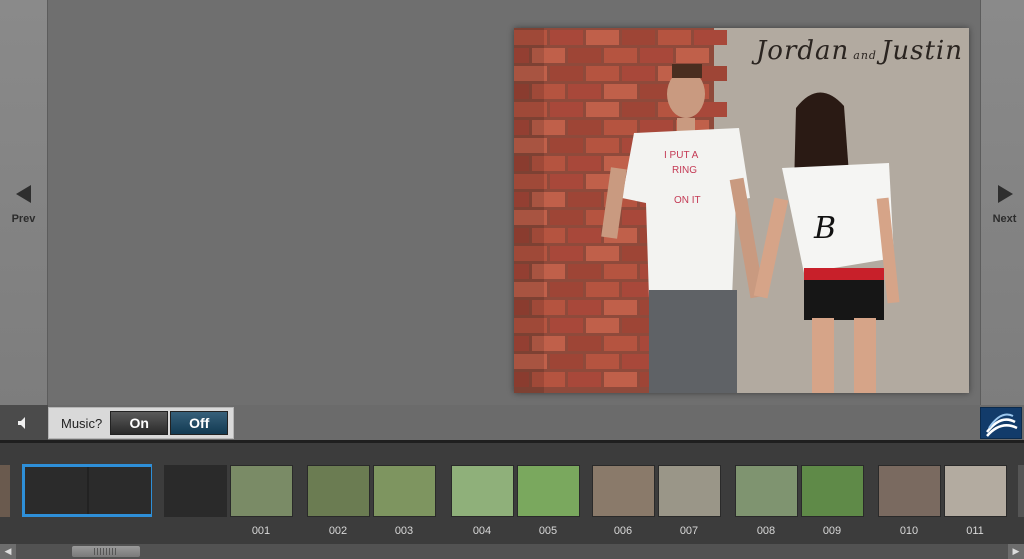  I want to click on page-number-label: 010, so click(909, 531).